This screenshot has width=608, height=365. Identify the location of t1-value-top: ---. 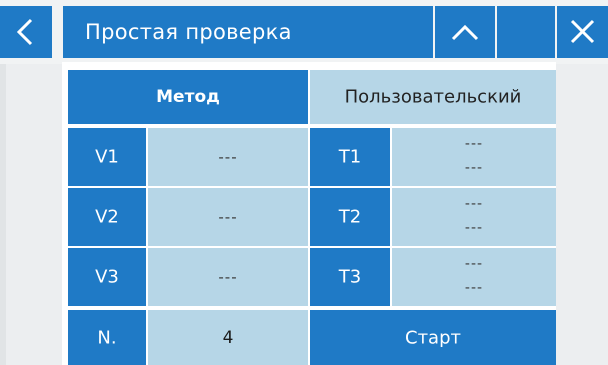
(474, 144).